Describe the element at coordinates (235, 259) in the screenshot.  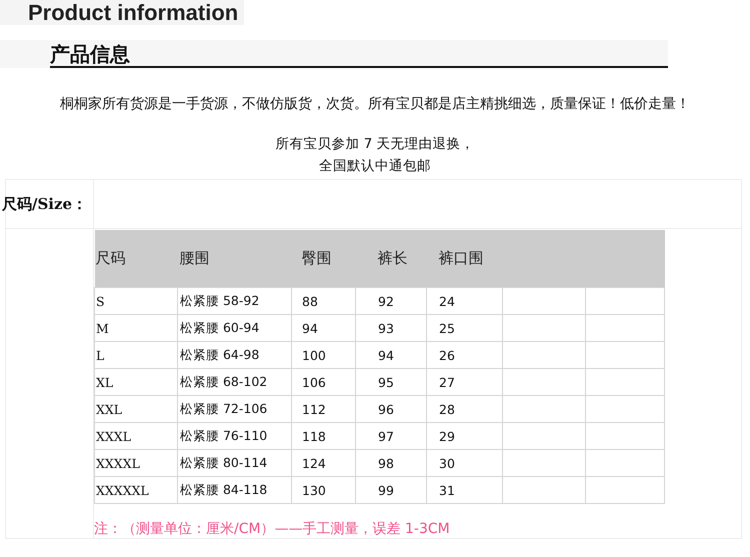
I see `column-header: 腰围` at that location.